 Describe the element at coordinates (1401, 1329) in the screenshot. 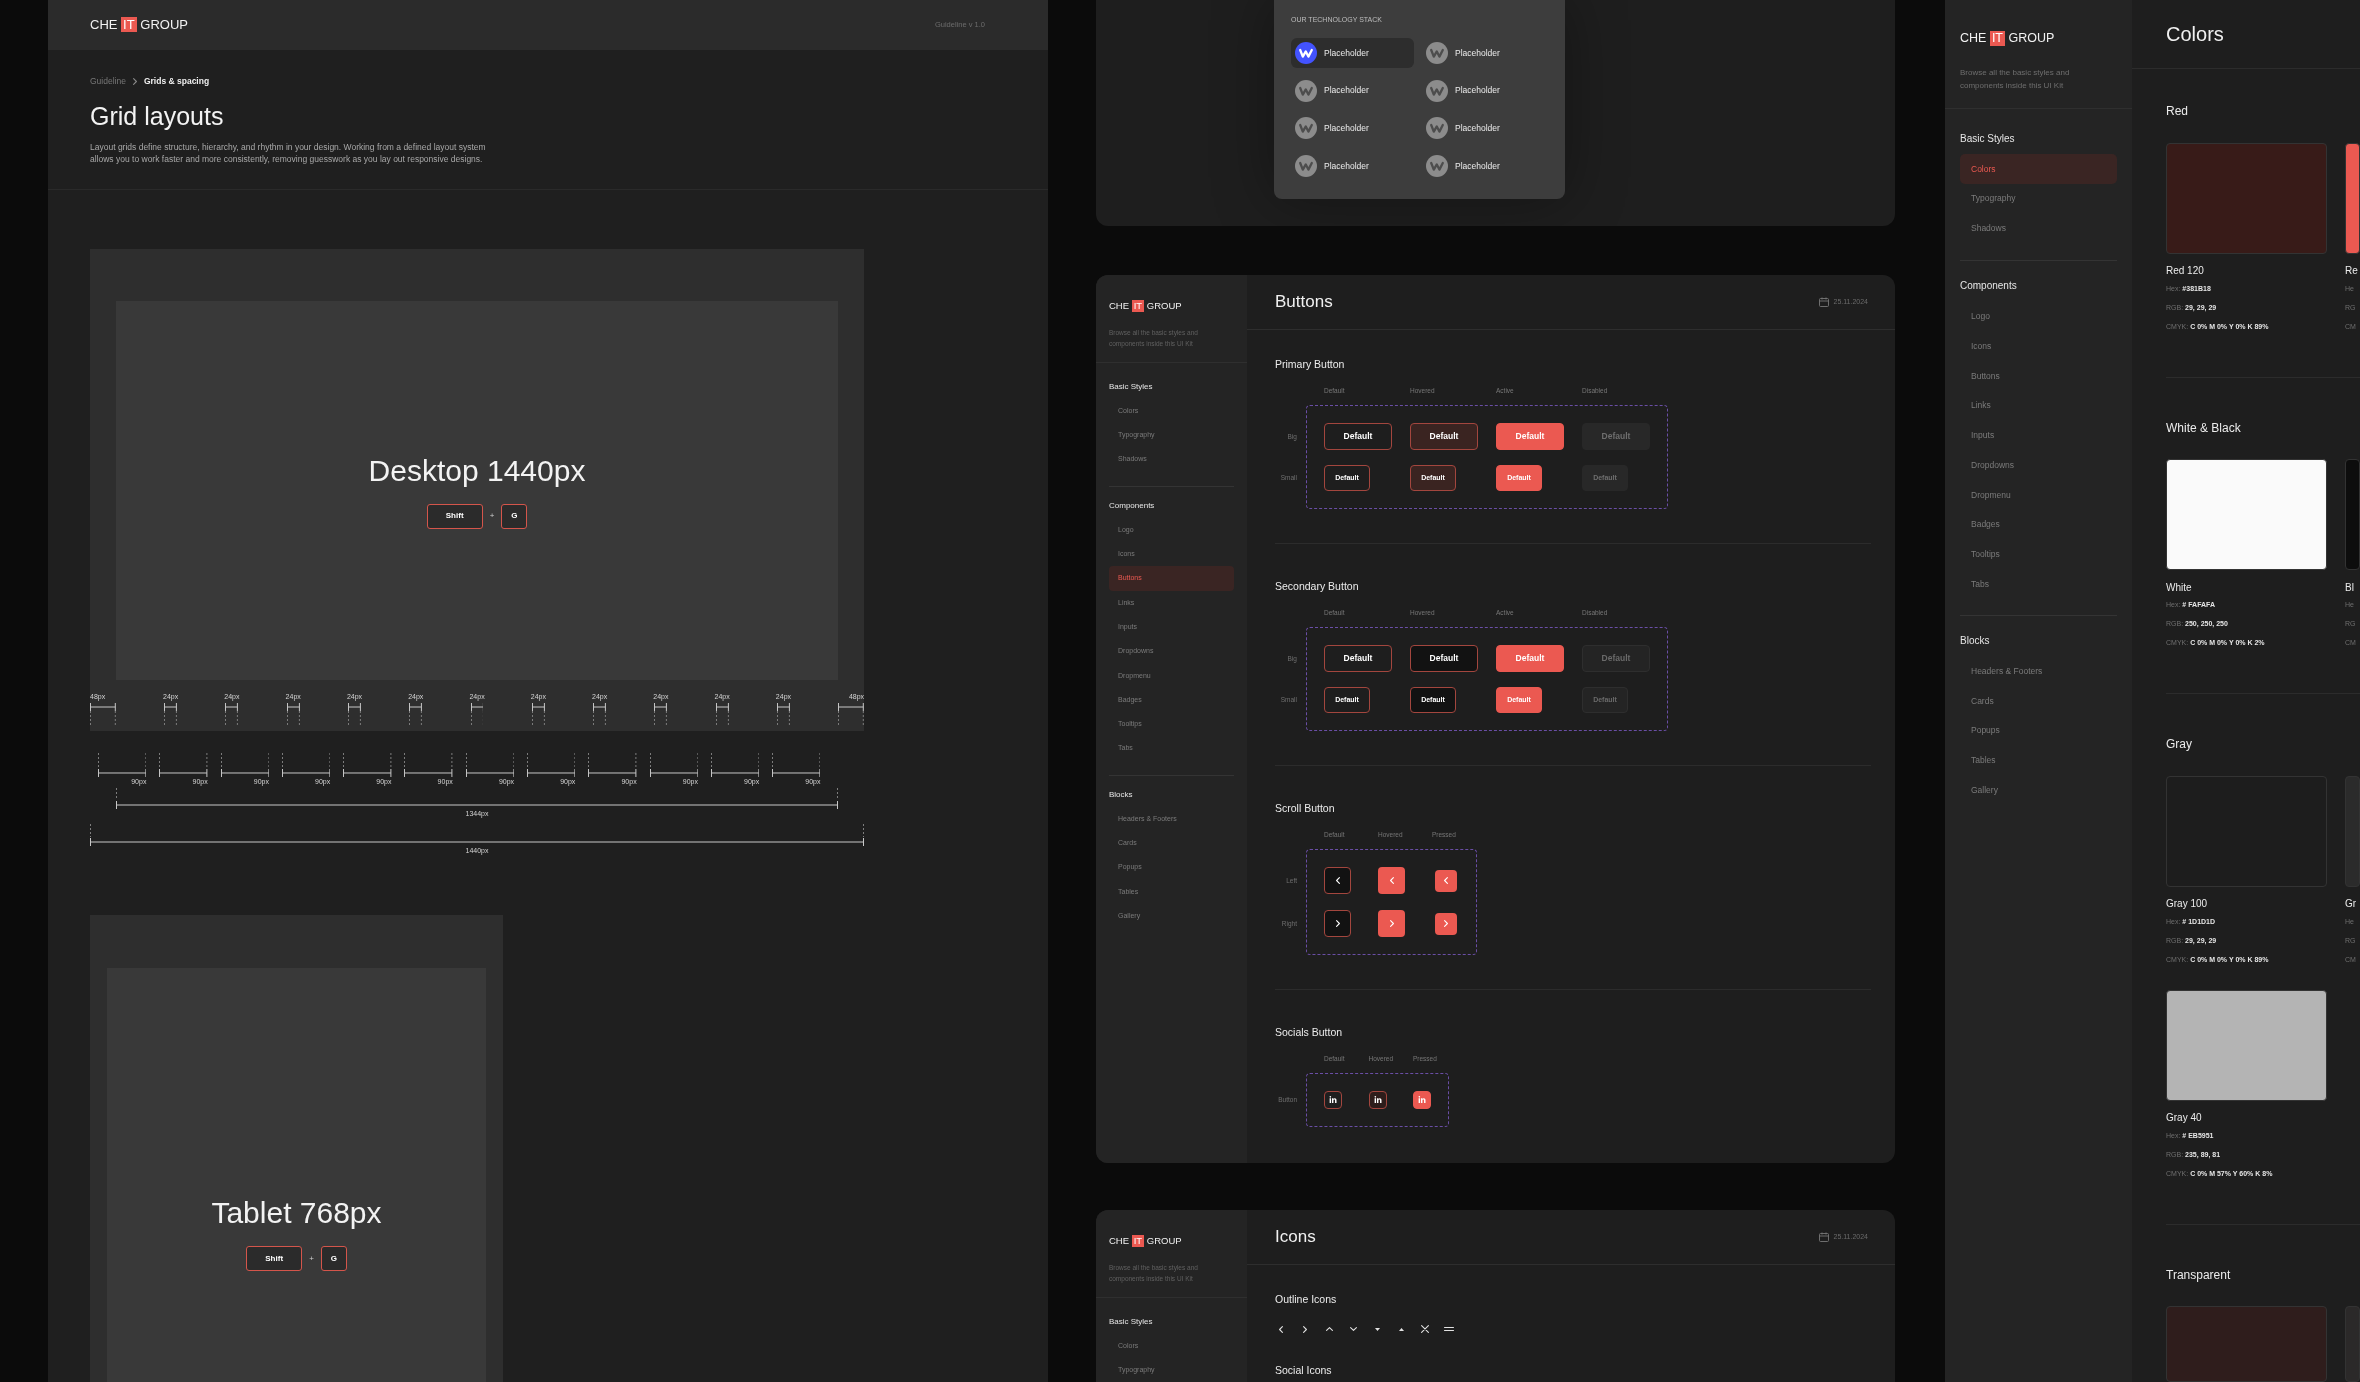

I see `caret-up-icon` at that location.